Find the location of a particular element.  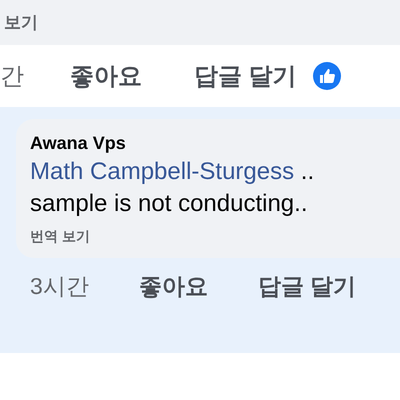

see-translation-link: 보기 is located at coordinates (21, 22).